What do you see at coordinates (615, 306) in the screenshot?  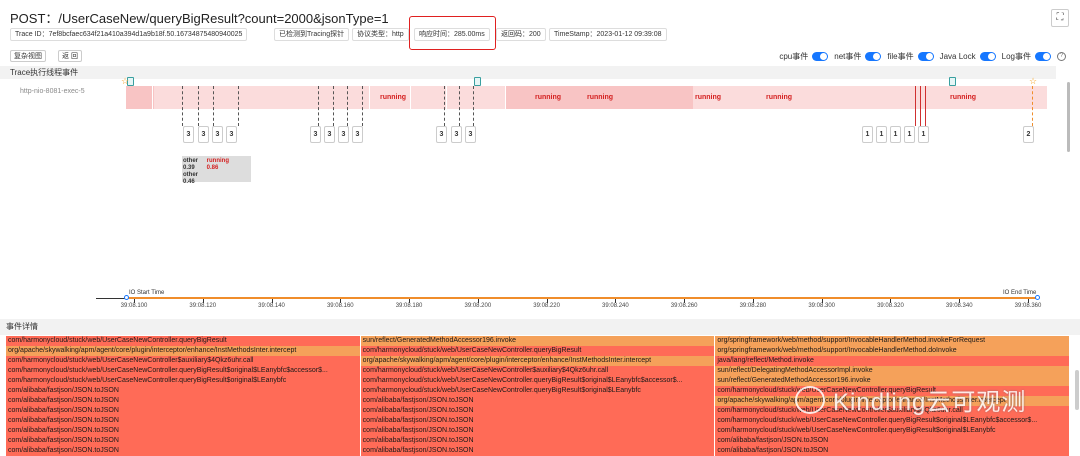 I see `axis-tick-label: 39:08.240` at bounding box center [615, 306].